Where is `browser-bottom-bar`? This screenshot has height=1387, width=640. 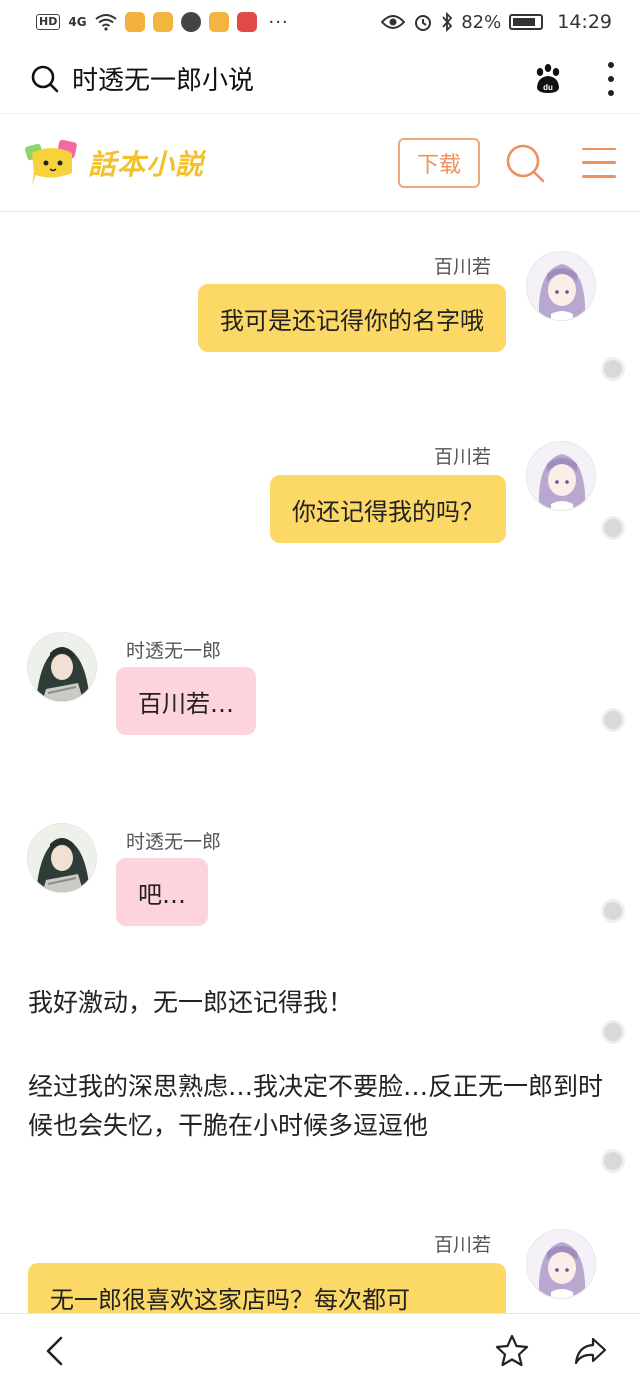
browser-bottom-bar is located at coordinates (320, 1350).